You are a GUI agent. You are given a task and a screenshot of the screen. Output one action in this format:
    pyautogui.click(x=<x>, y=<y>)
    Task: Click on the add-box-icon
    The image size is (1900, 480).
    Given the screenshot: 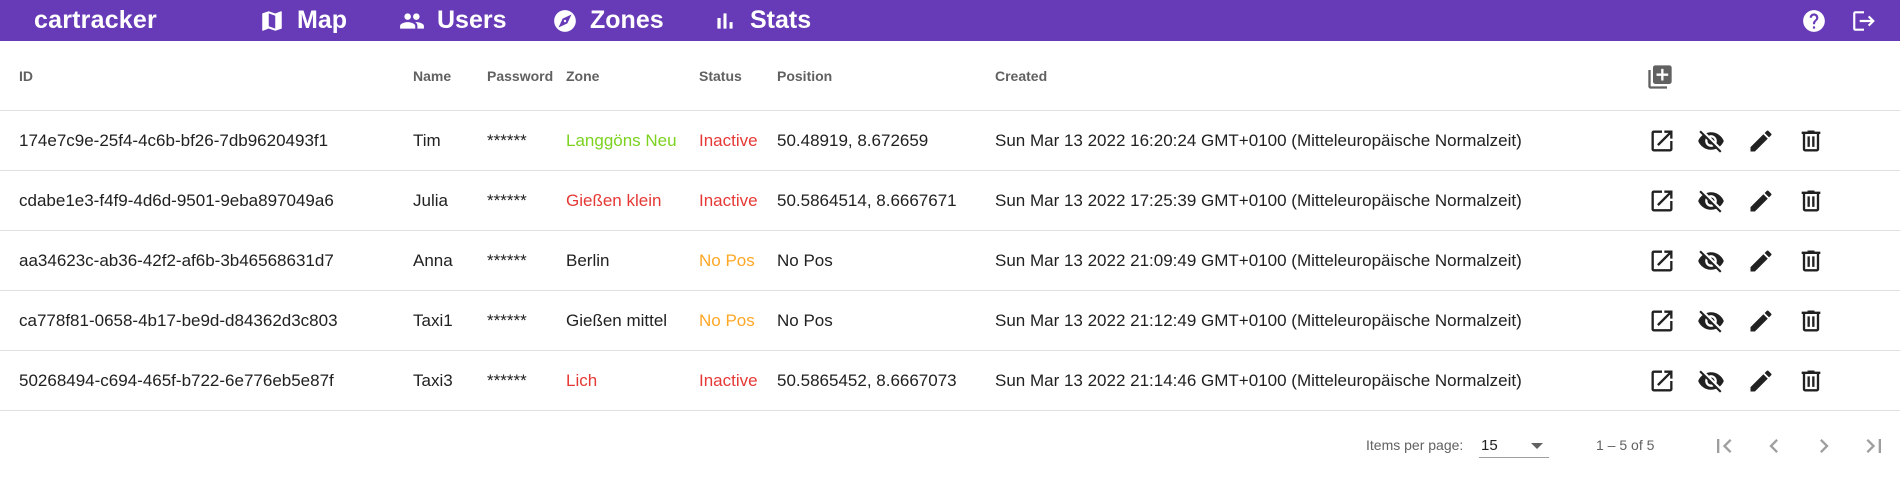 What is the action you would take?
    pyautogui.click(x=1660, y=77)
    